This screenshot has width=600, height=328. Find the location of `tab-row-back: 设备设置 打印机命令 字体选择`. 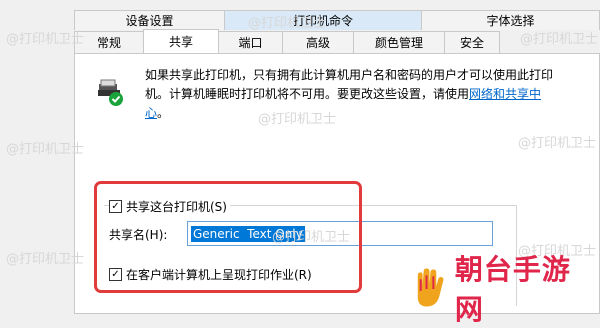

tab-row-back: 设备设置 打印机命令 字体选择 is located at coordinates (337, 20).